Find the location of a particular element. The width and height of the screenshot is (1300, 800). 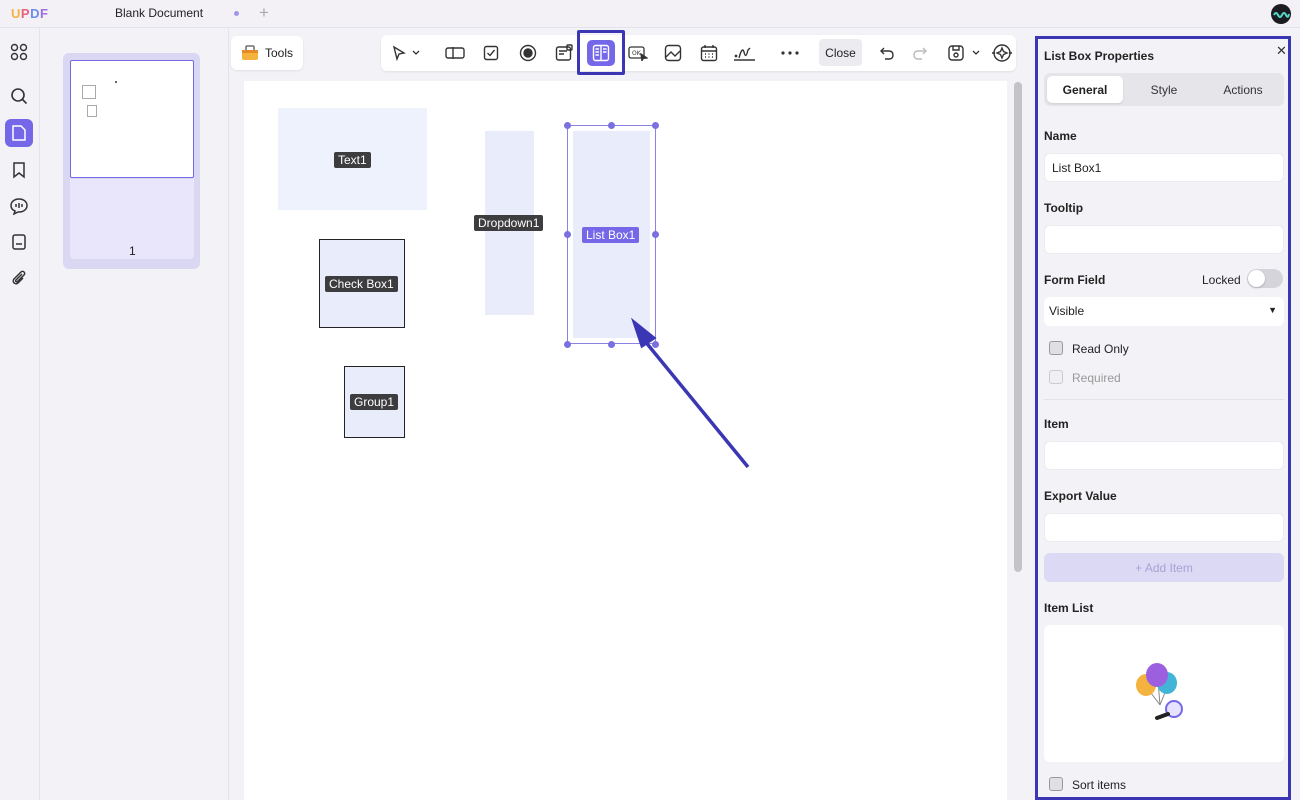

grid-icon is located at coordinates (19, 52).